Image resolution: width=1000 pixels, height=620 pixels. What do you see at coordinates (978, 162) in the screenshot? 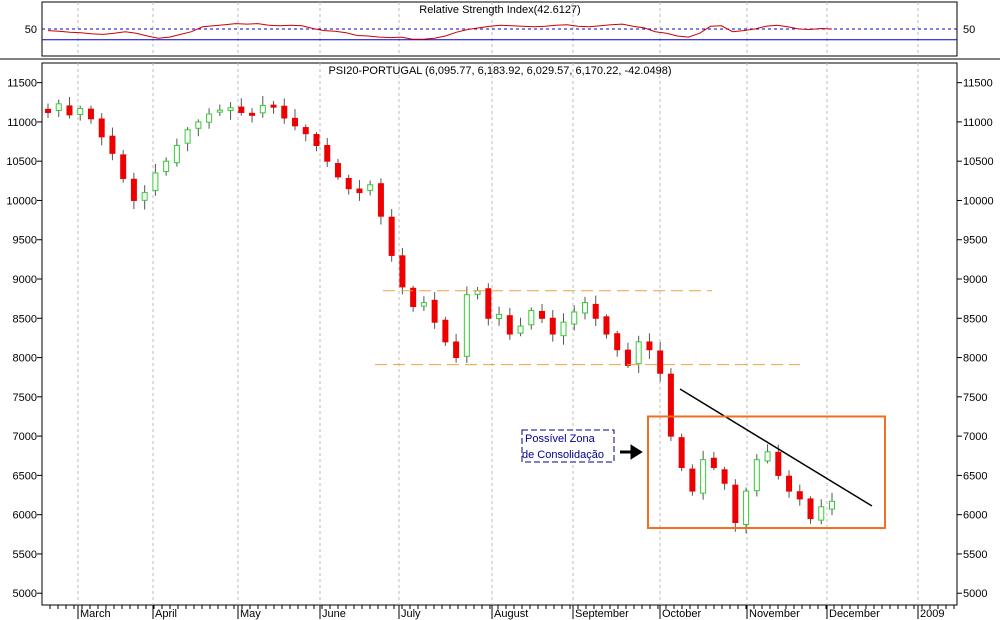
I see `y-tick-label-right: 10500` at bounding box center [978, 162].